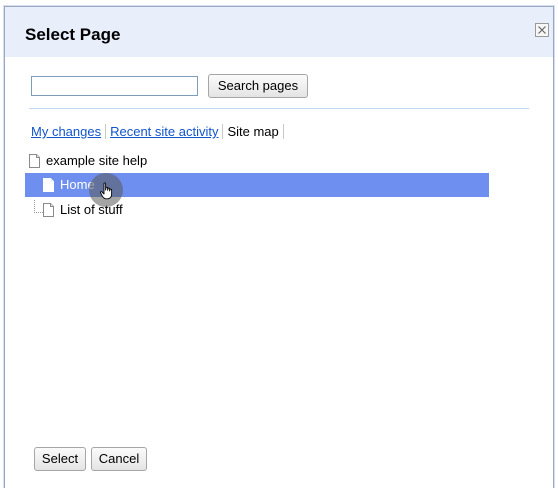  I want to click on dialog-header: Select Page, so click(279, 32).